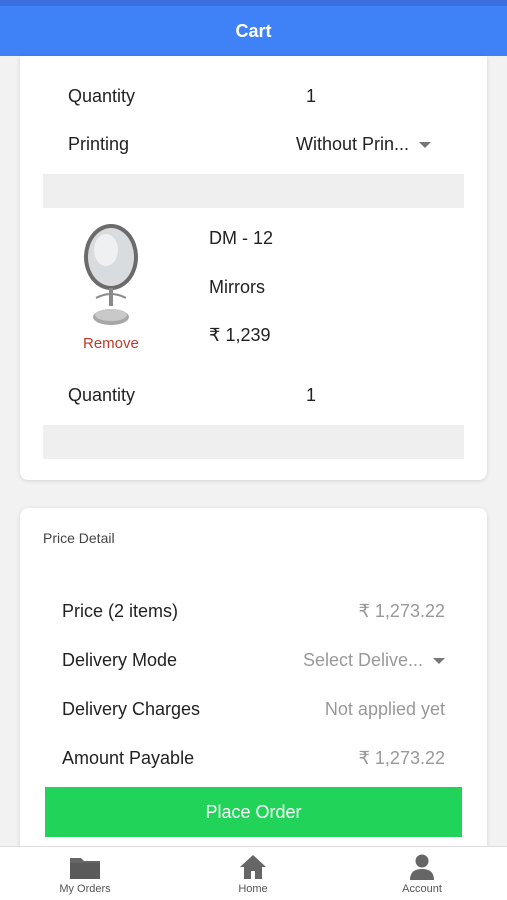  I want to click on app-bar: Cart, so click(253, 31).